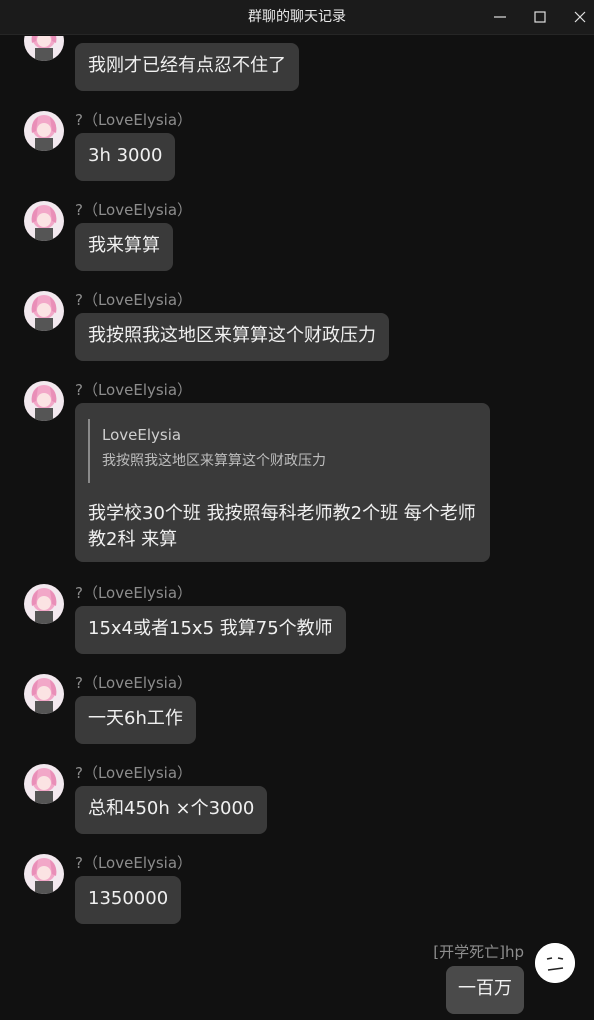 The image size is (594, 1020). I want to click on self-avatar, so click(555, 963).